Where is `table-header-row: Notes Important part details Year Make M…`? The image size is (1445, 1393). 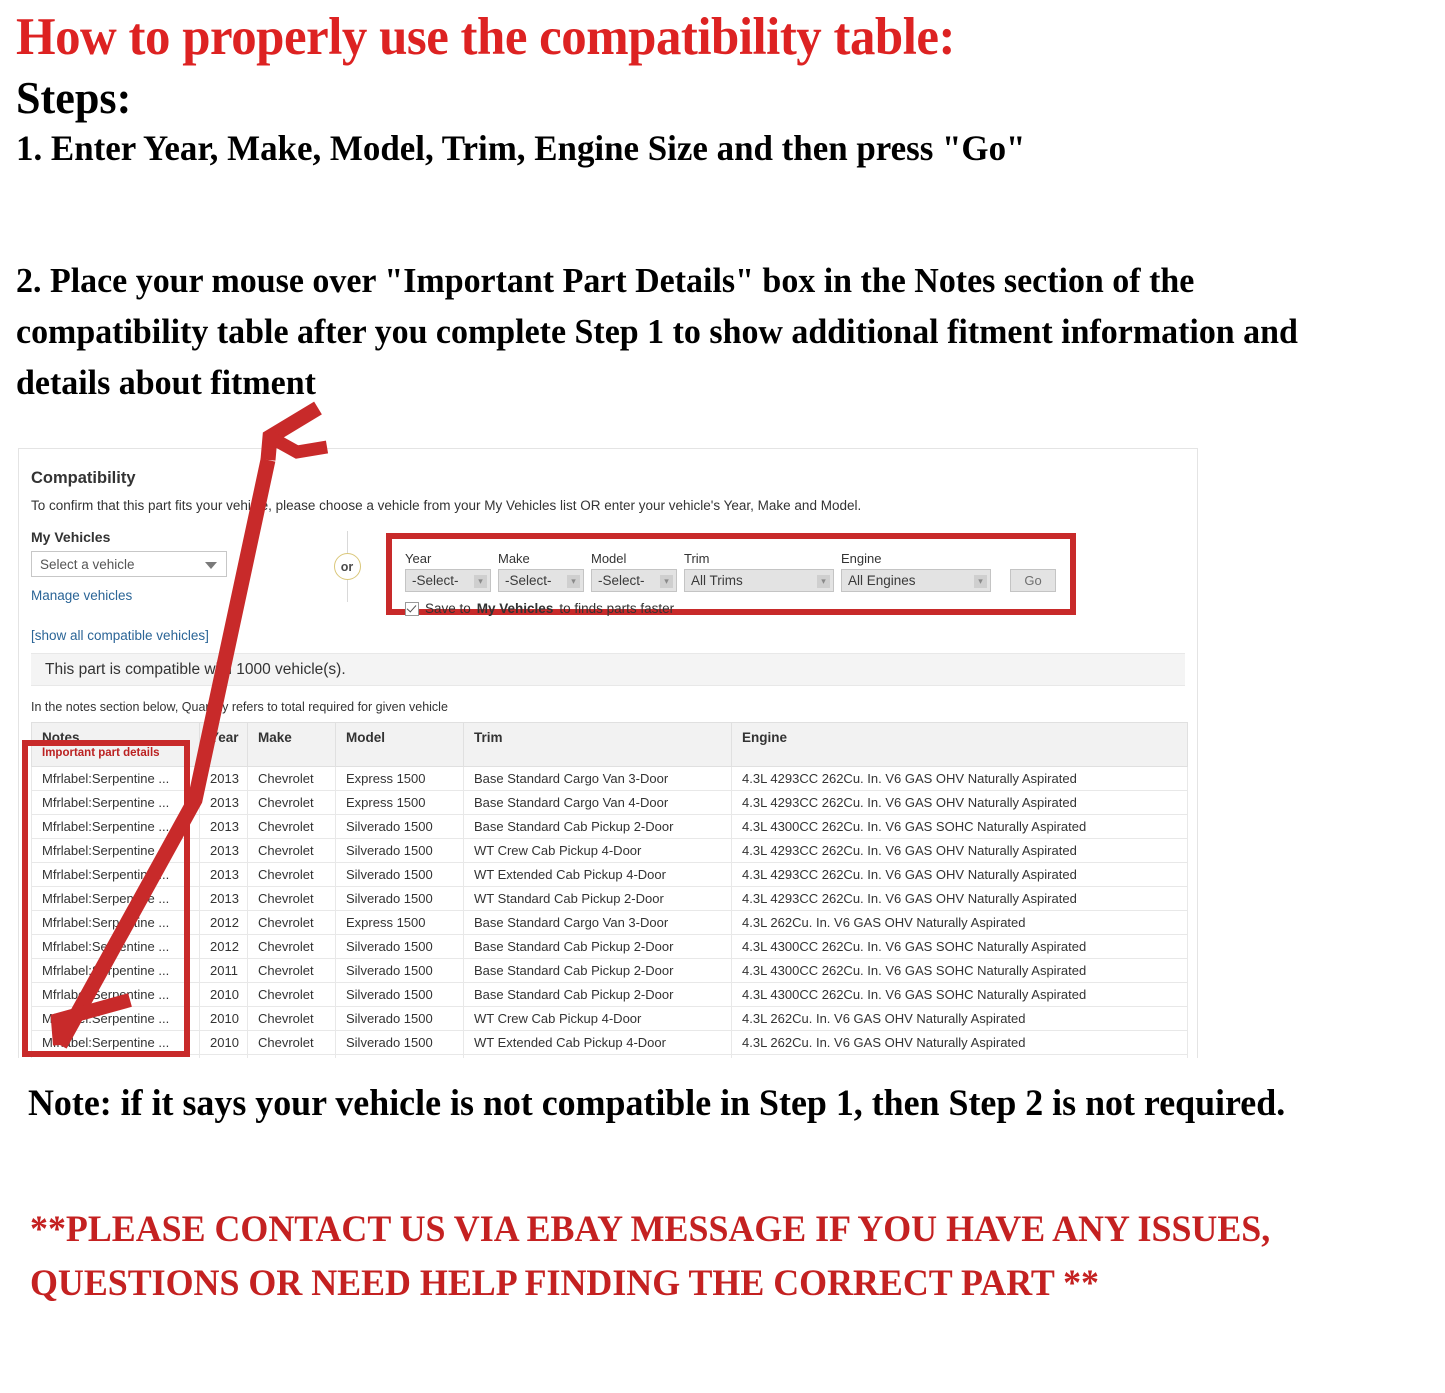 table-header-row: Notes Important part details Year Make M… is located at coordinates (609, 744).